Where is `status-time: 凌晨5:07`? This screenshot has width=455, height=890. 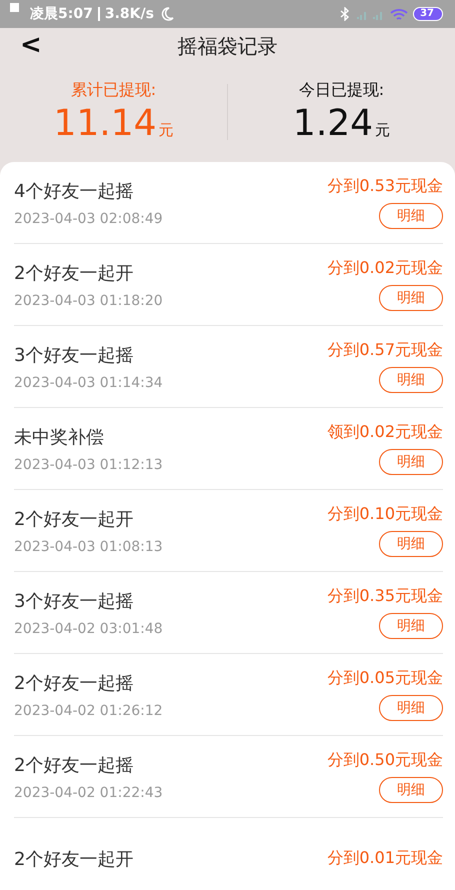 status-time: 凌晨5:07 is located at coordinates (61, 14).